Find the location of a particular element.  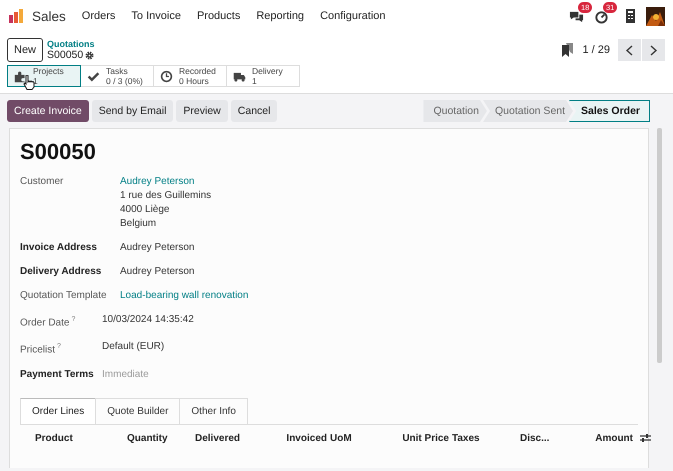

field-value: 10/03/2024 14:35:42 is located at coordinates (148, 320).